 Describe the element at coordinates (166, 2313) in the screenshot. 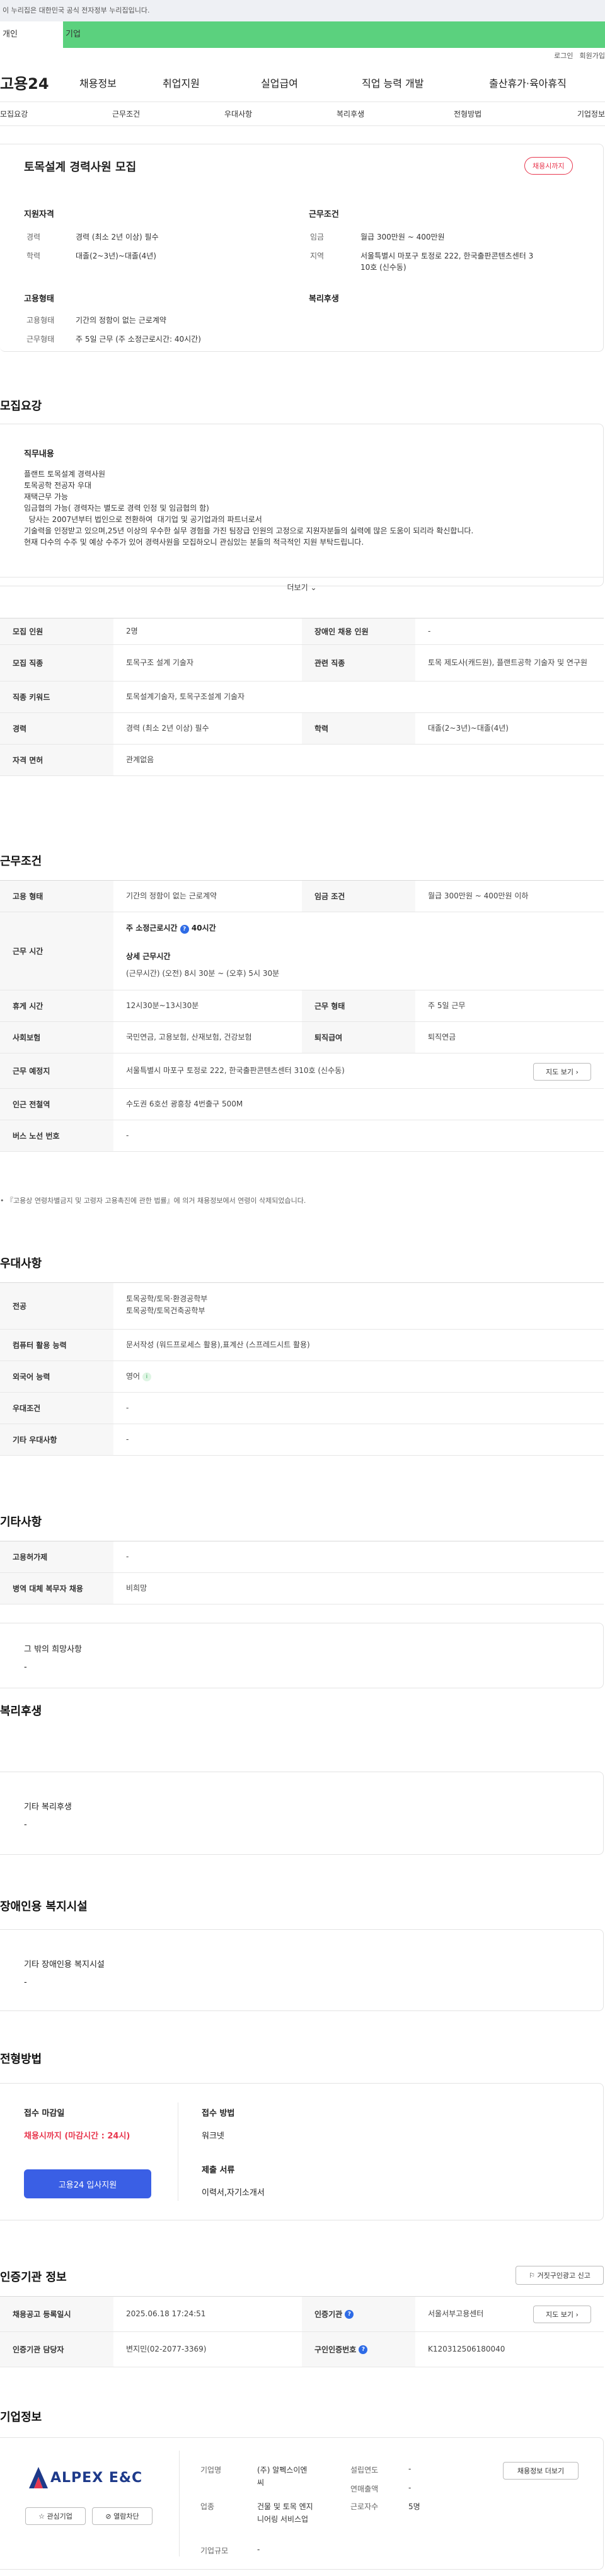

I see `table-cell: 2025.06.18 17:24:51` at that location.